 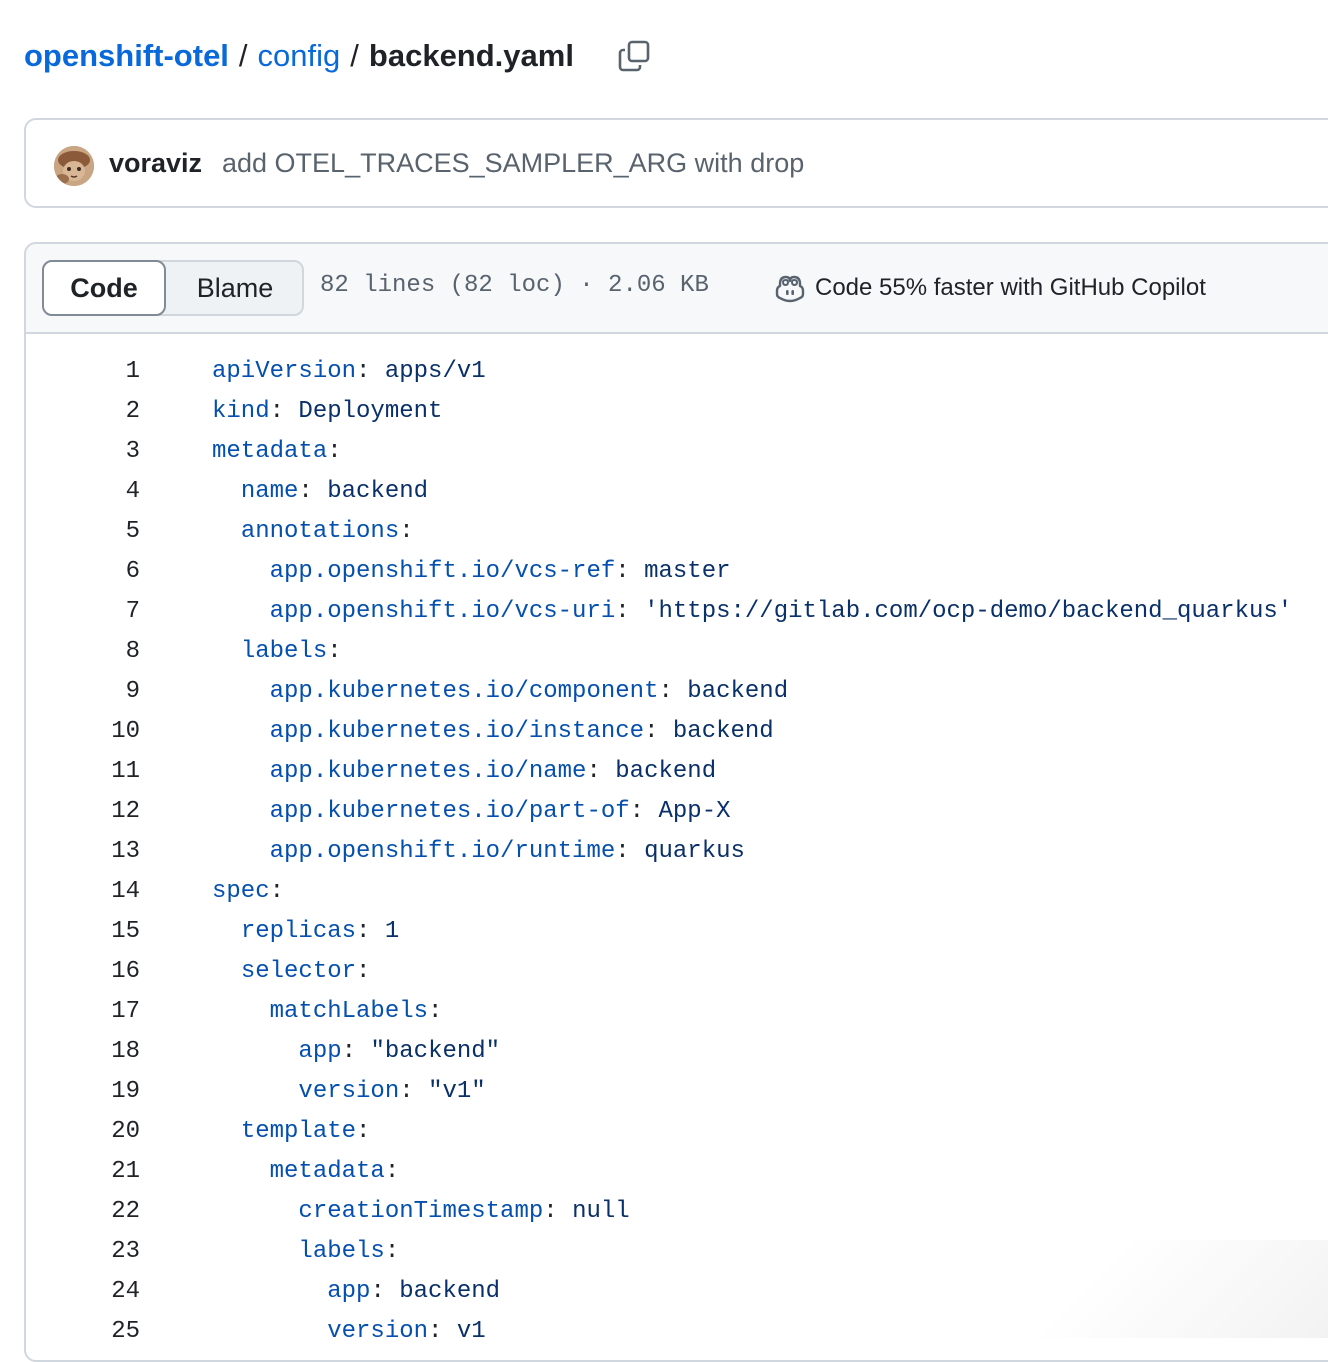 What do you see at coordinates (241, 411) in the screenshot?
I see `yaml-key: kind` at bounding box center [241, 411].